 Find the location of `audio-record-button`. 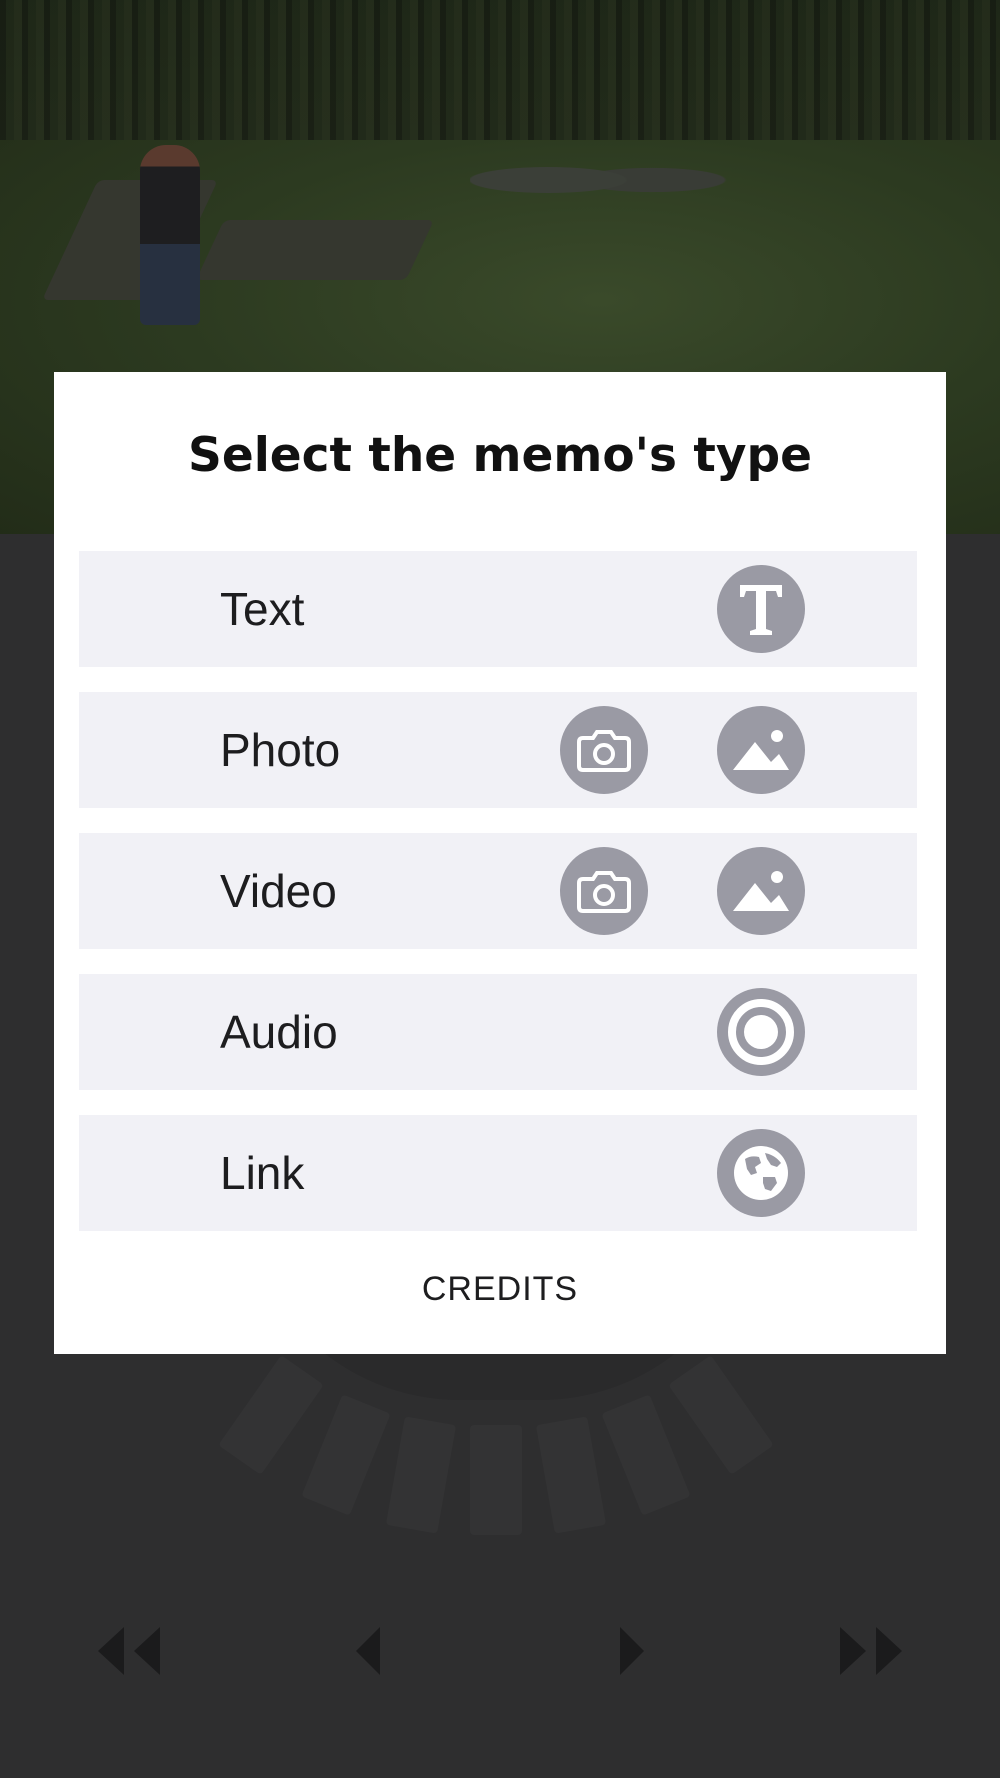

audio-record-button is located at coordinates (761, 1032).